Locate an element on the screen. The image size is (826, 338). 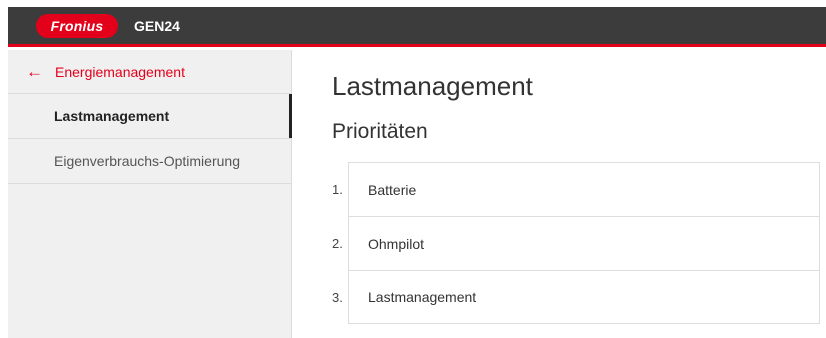
sidebar-item-eigenverbrauchs-optimierung: Eigenverbrauchs-Optimierung is located at coordinates (149, 161).